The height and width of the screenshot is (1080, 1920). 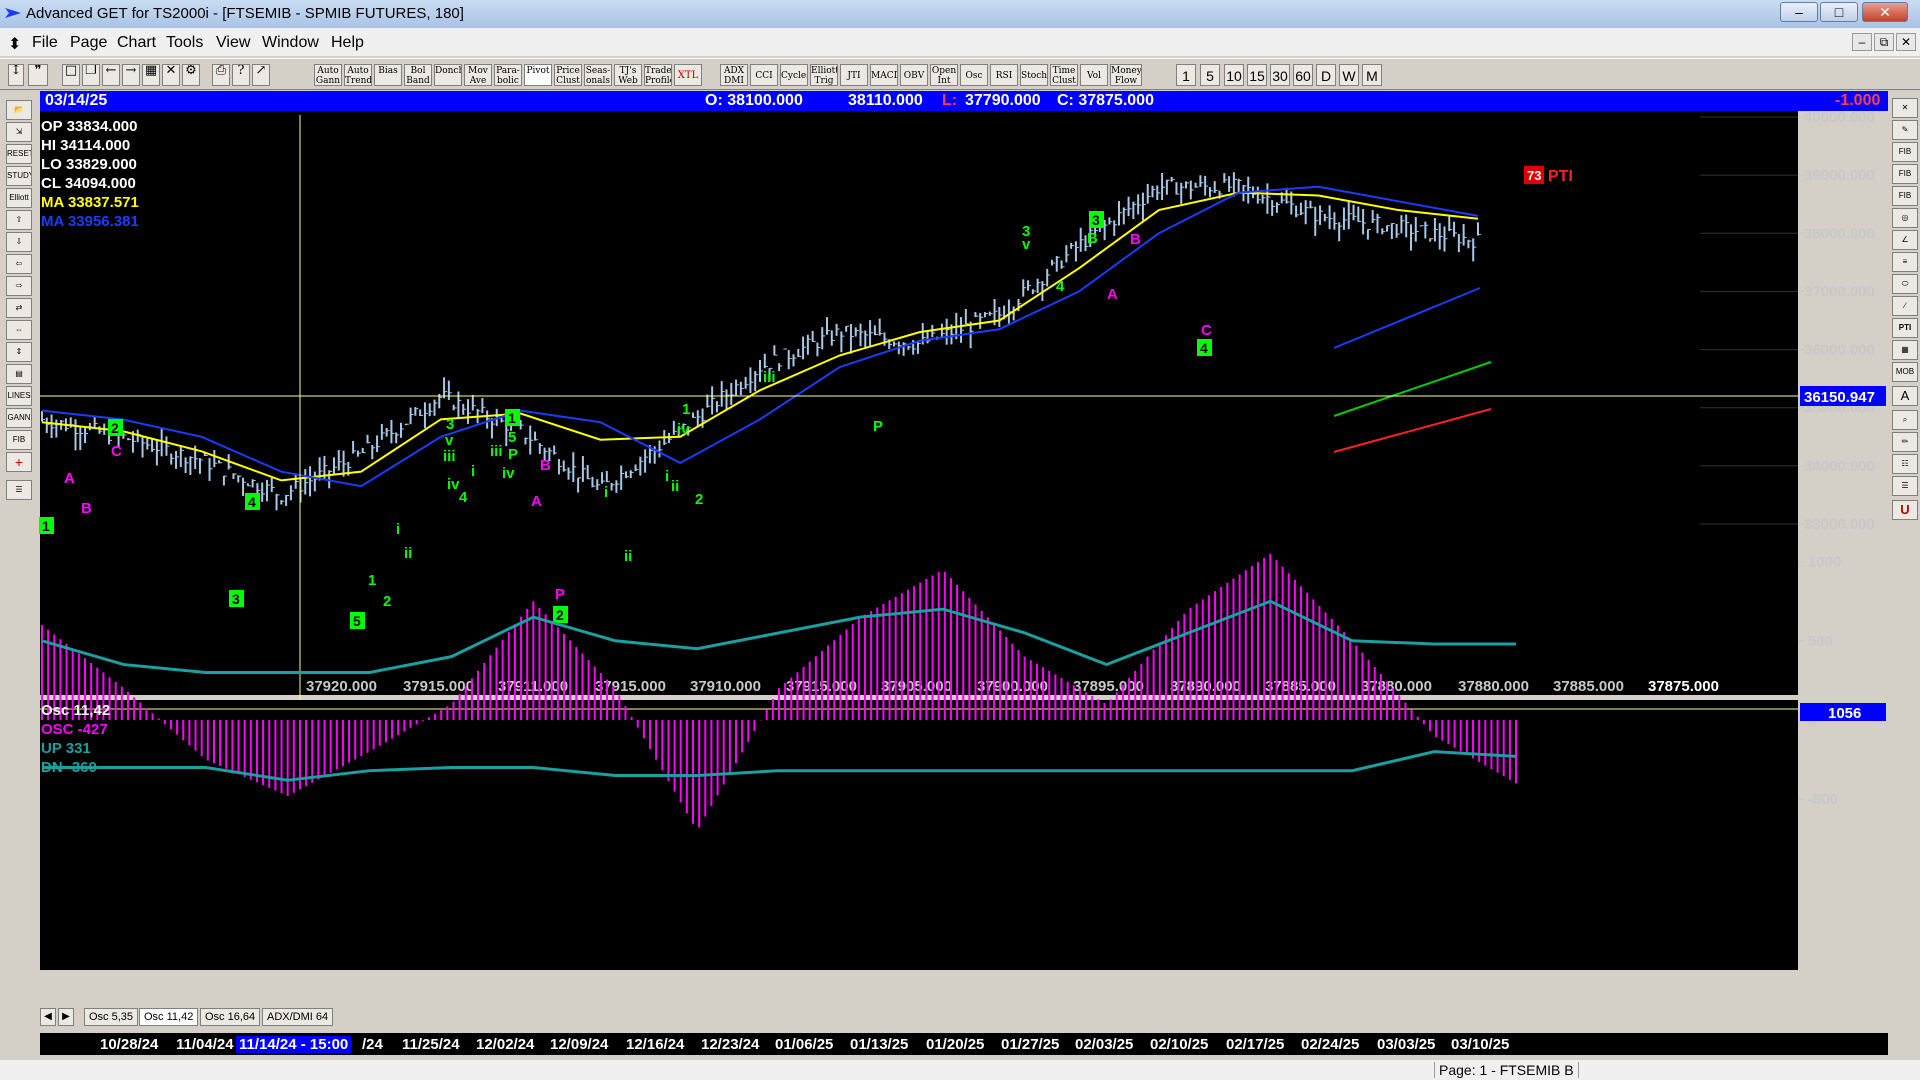 What do you see at coordinates (1905, 328) in the screenshot?
I see `pti-icon: PTI` at bounding box center [1905, 328].